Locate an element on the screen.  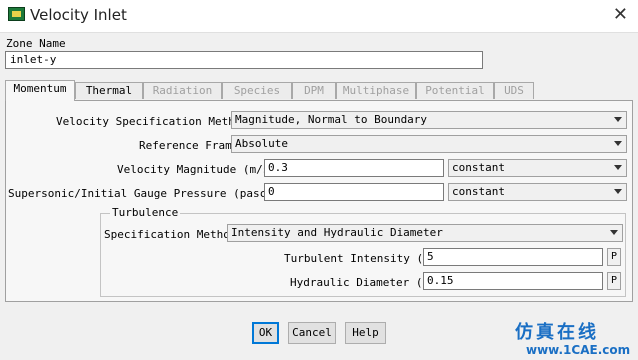
window-title: Velocity Inlet is located at coordinates (78, 15).